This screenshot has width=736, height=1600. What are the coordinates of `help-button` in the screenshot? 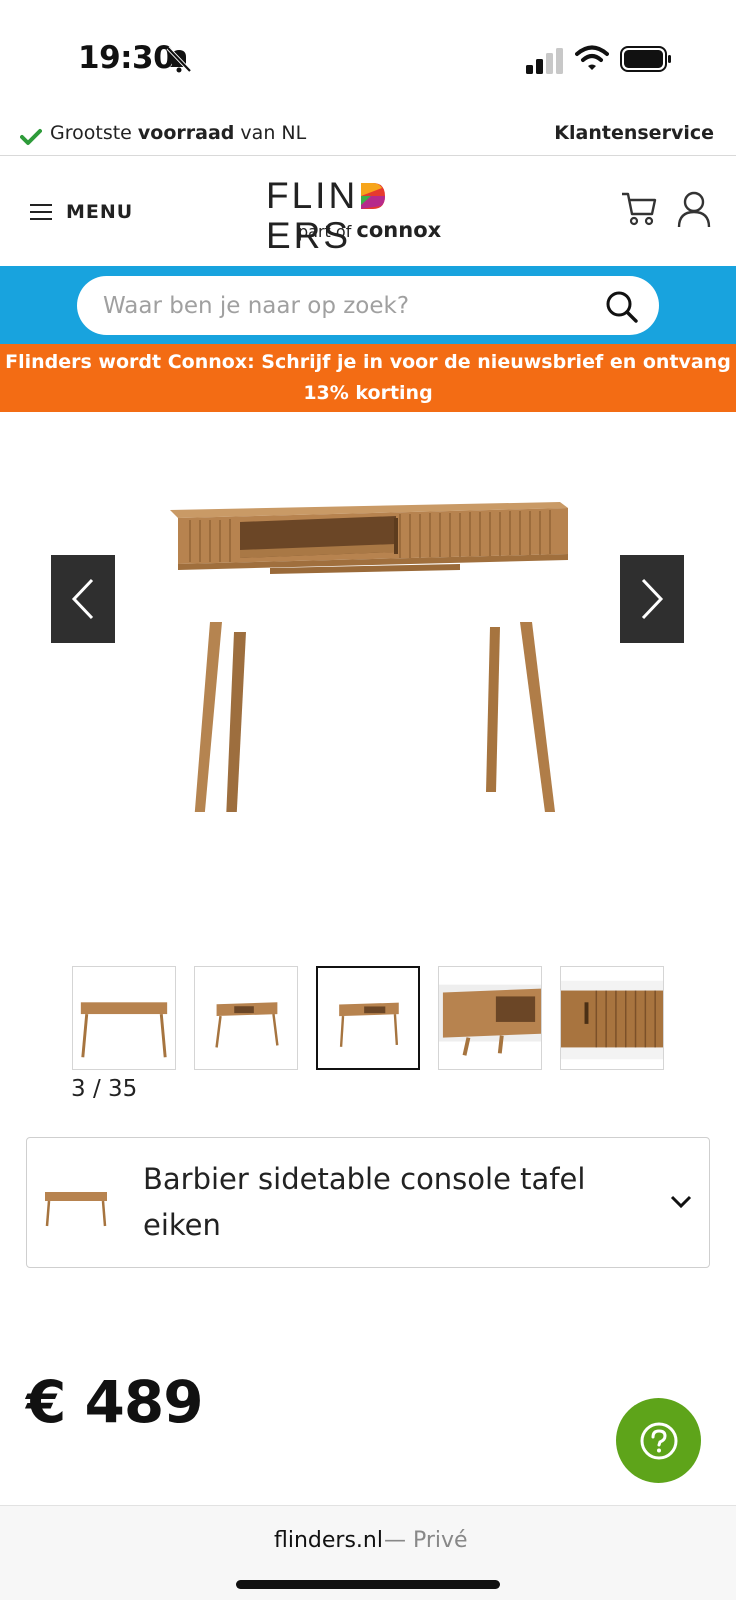 It's located at (658, 1440).